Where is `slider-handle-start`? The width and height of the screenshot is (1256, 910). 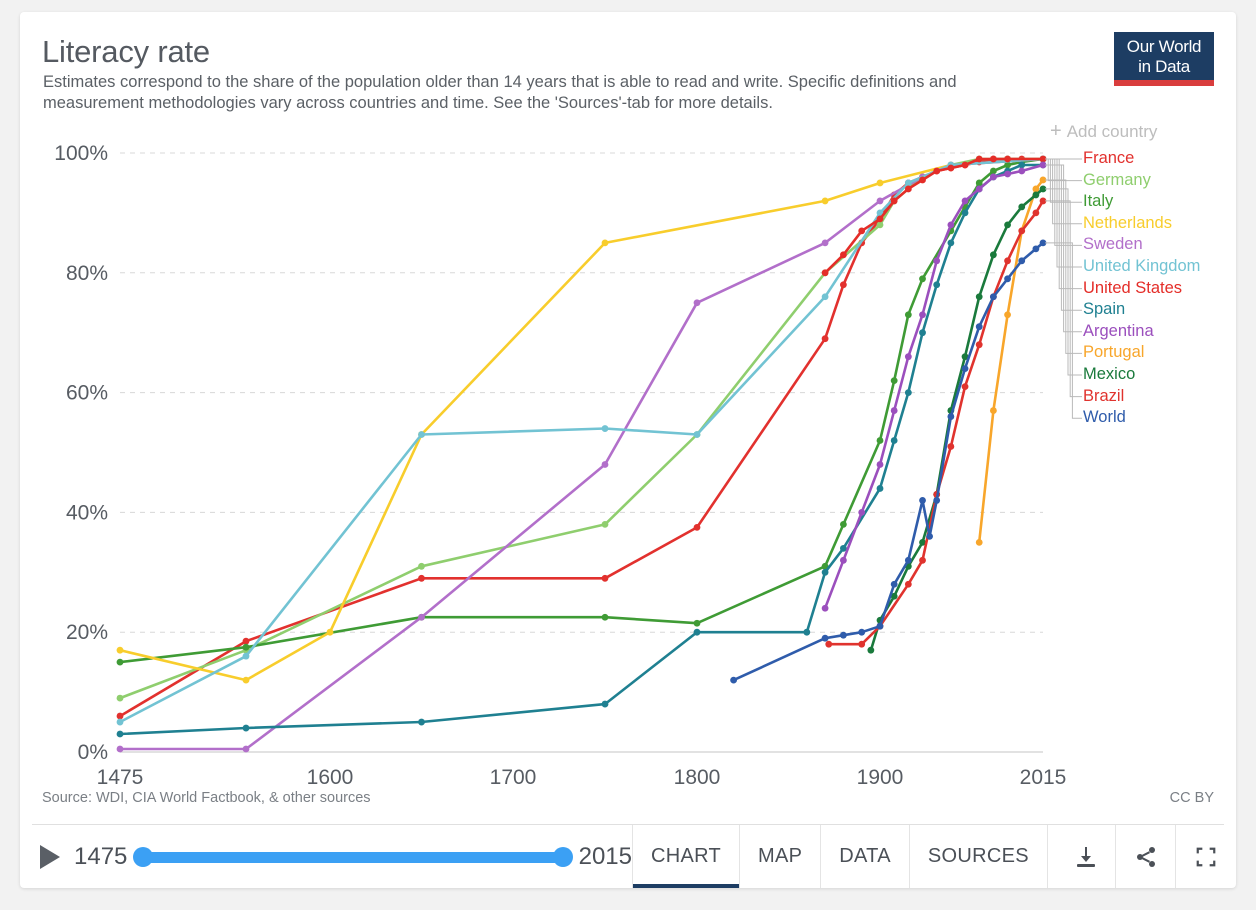 slider-handle-start is located at coordinates (143, 856).